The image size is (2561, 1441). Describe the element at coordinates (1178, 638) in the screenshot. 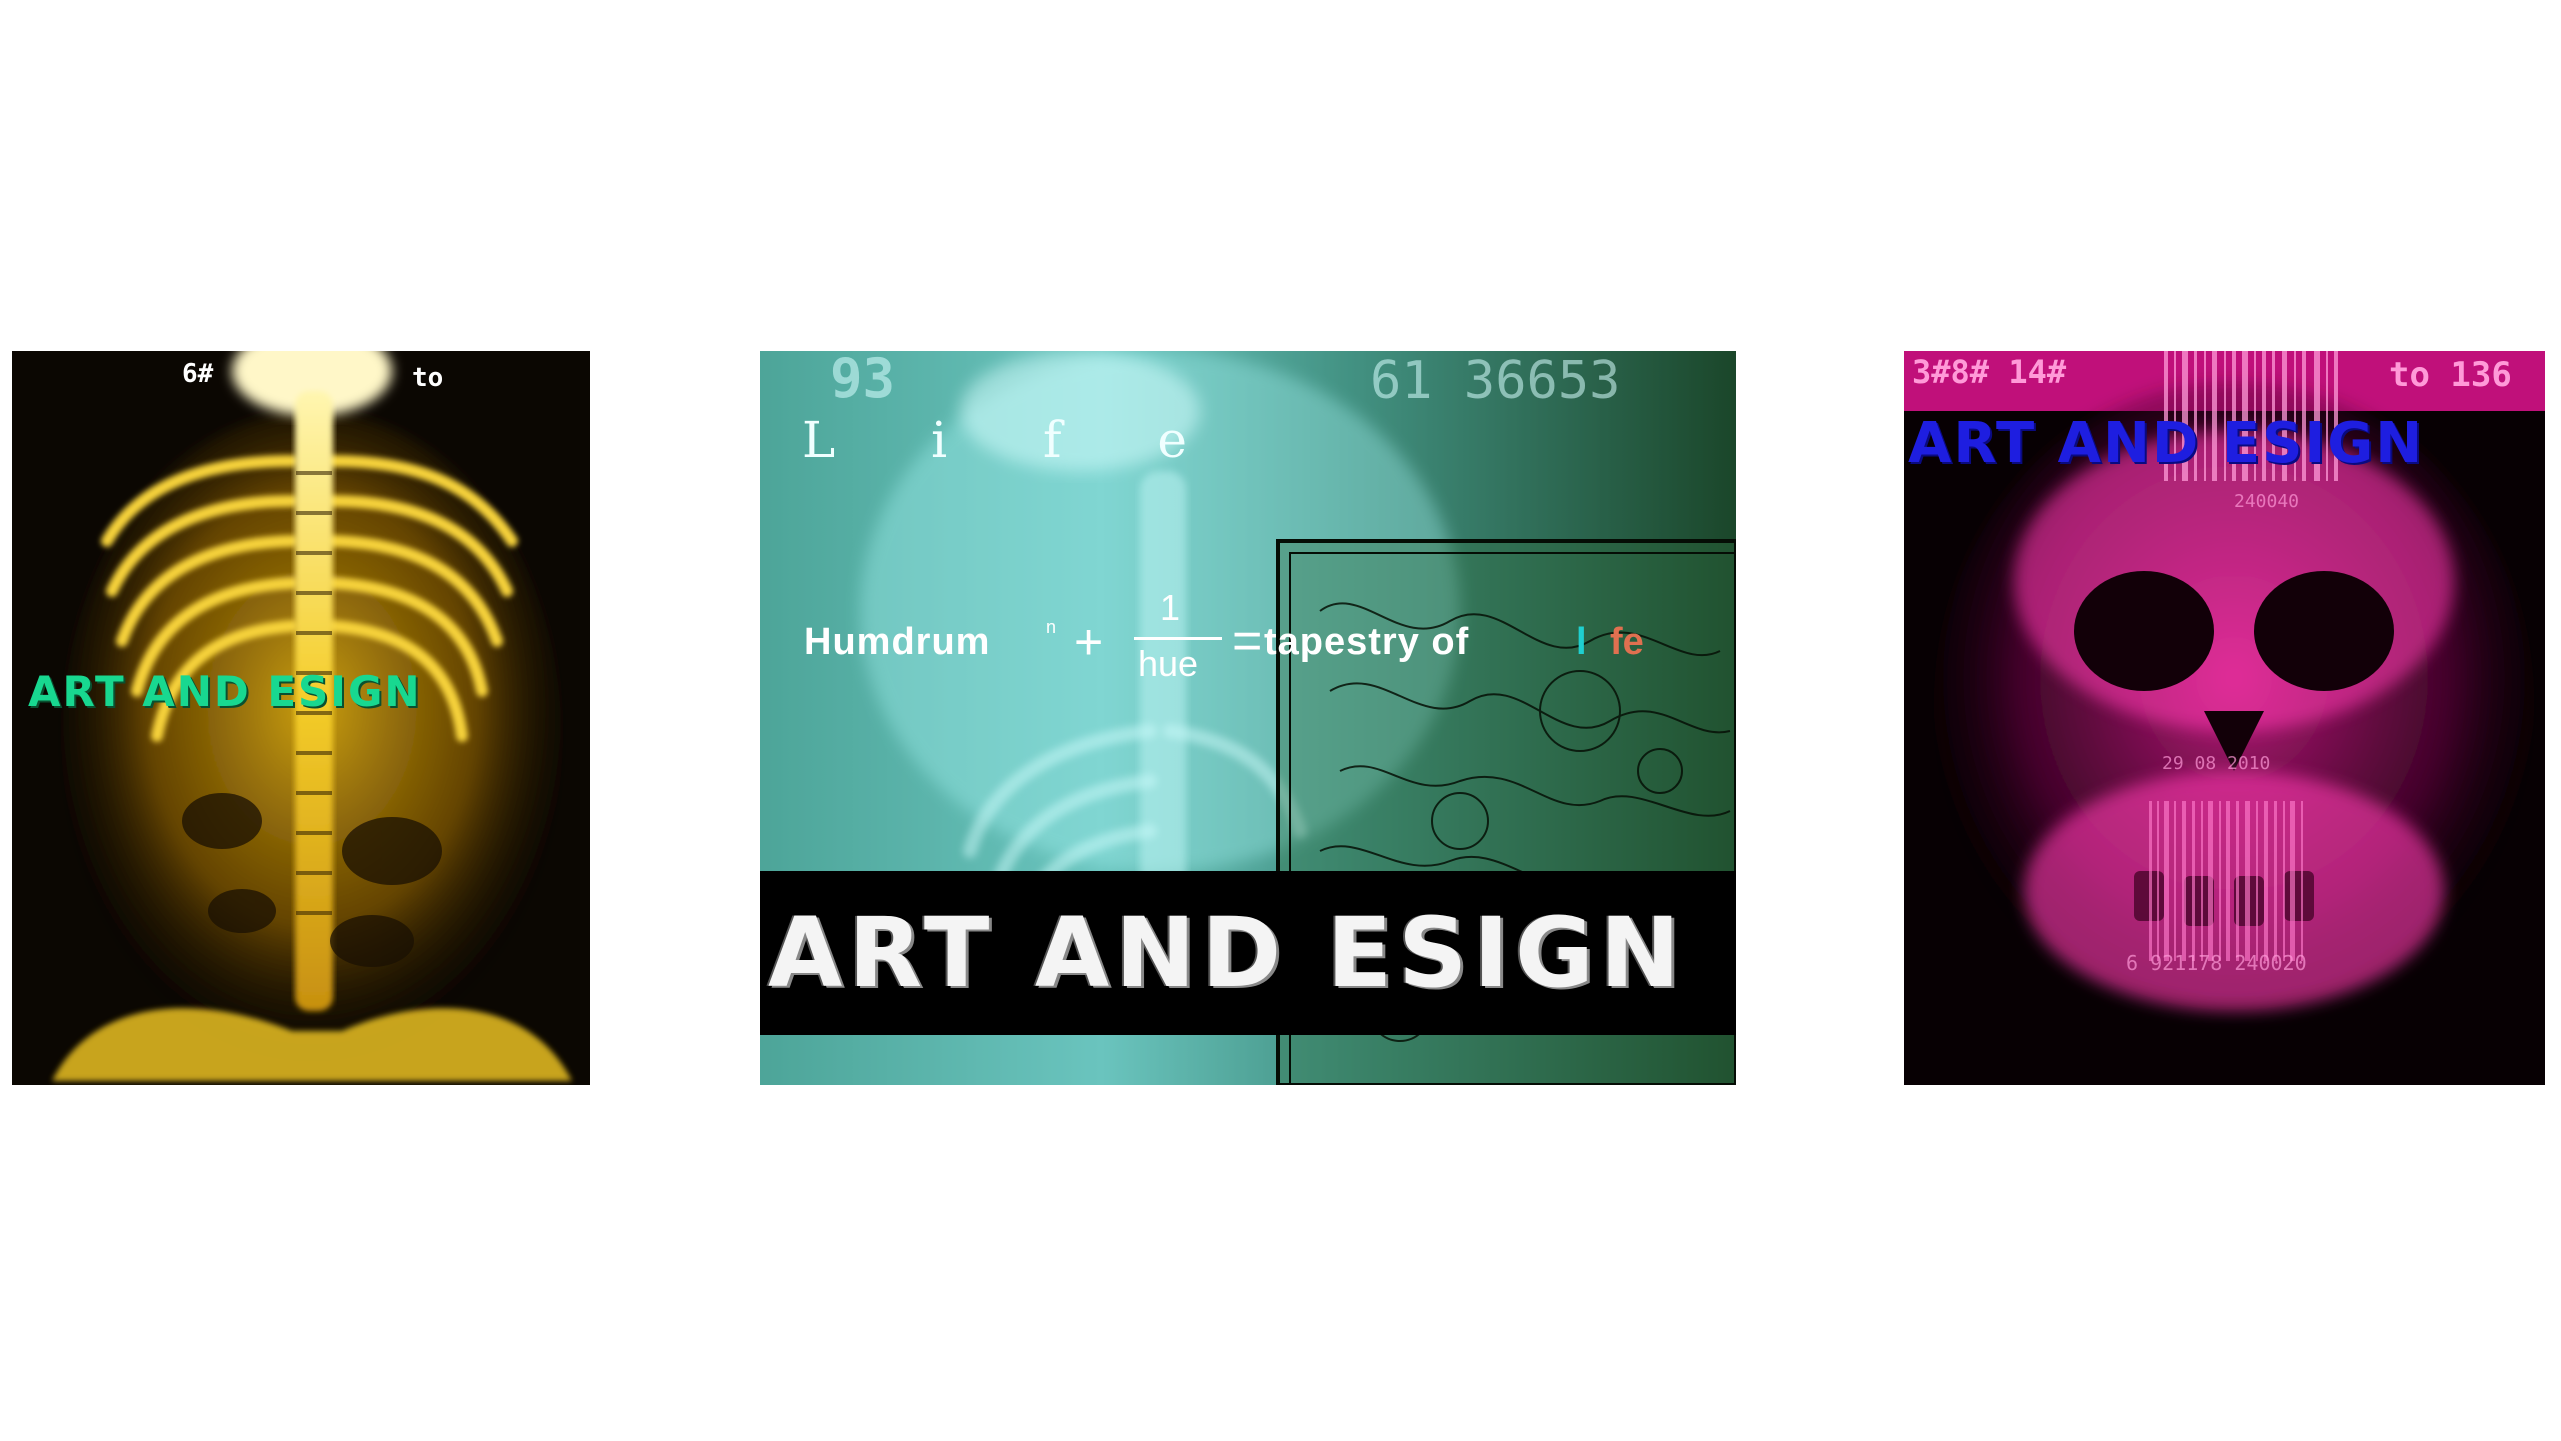

I see `fraction-bar` at that location.